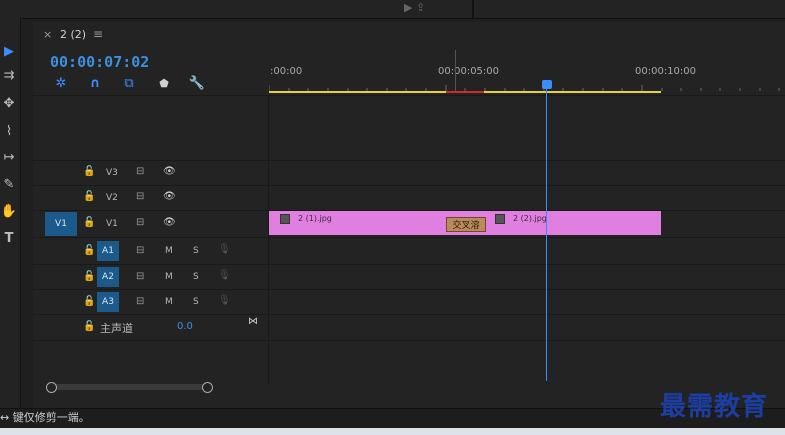  What do you see at coordinates (99, 62) in the screenshot?
I see `timecode-display: 00:00:07:02` at bounding box center [99, 62].